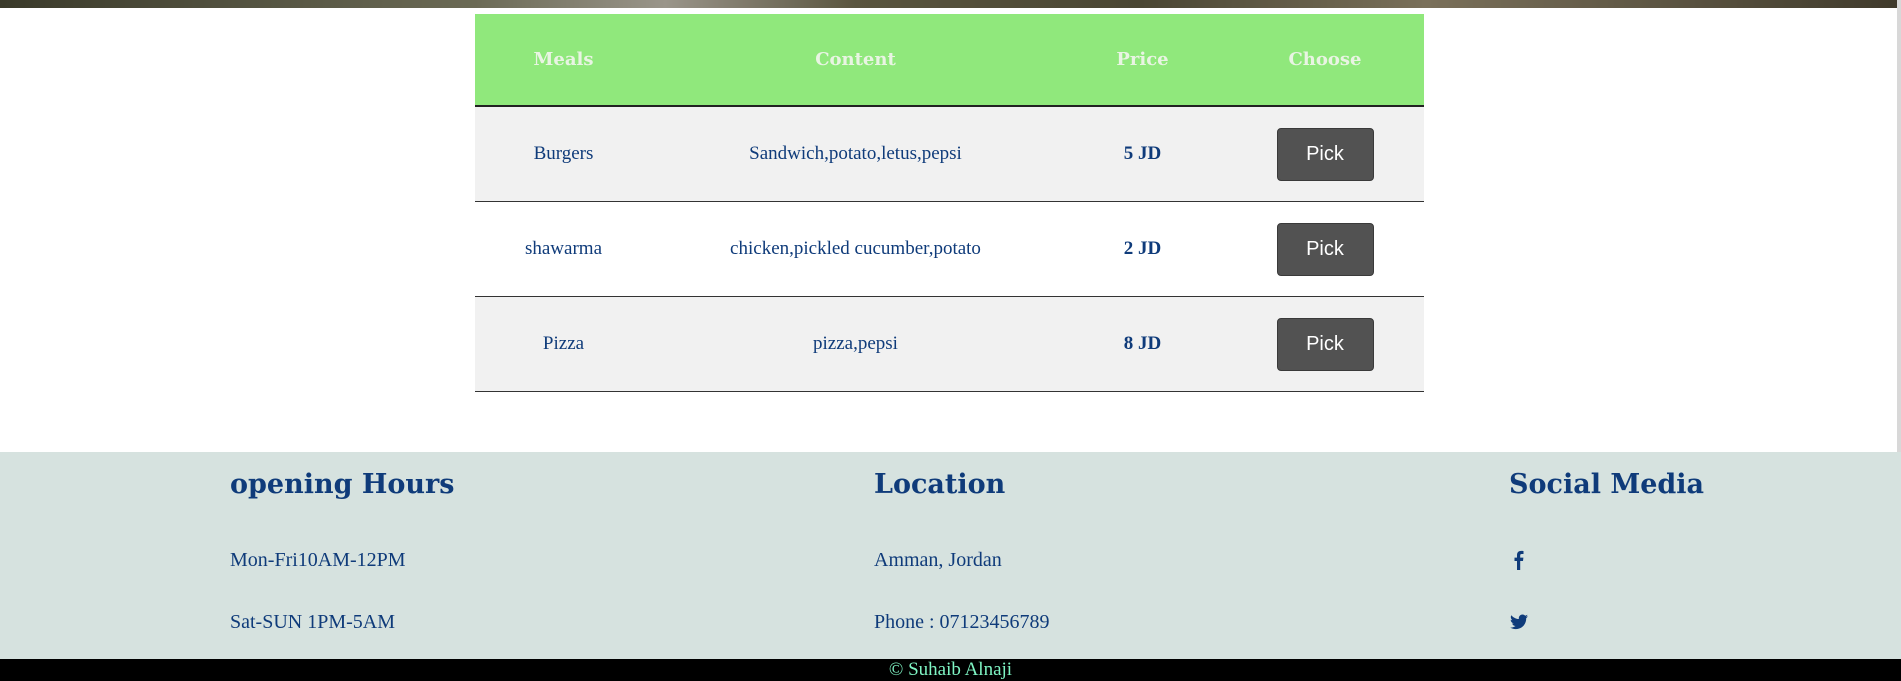 This screenshot has height=681, width=1901. I want to click on header-choose: Choose, so click(1325, 60).